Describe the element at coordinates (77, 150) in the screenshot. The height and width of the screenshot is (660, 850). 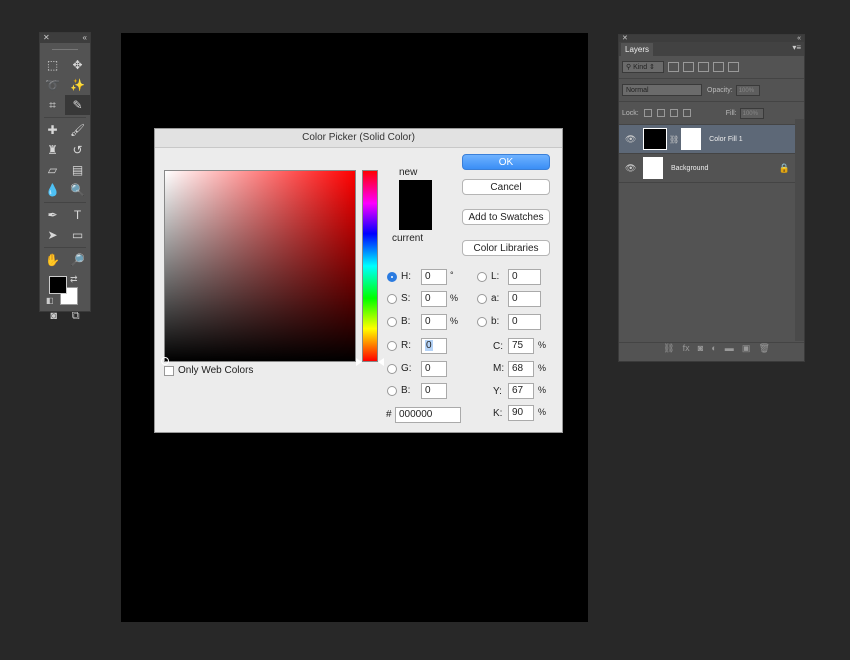
I see `history-brush-tool-icon: ↺` at that location.